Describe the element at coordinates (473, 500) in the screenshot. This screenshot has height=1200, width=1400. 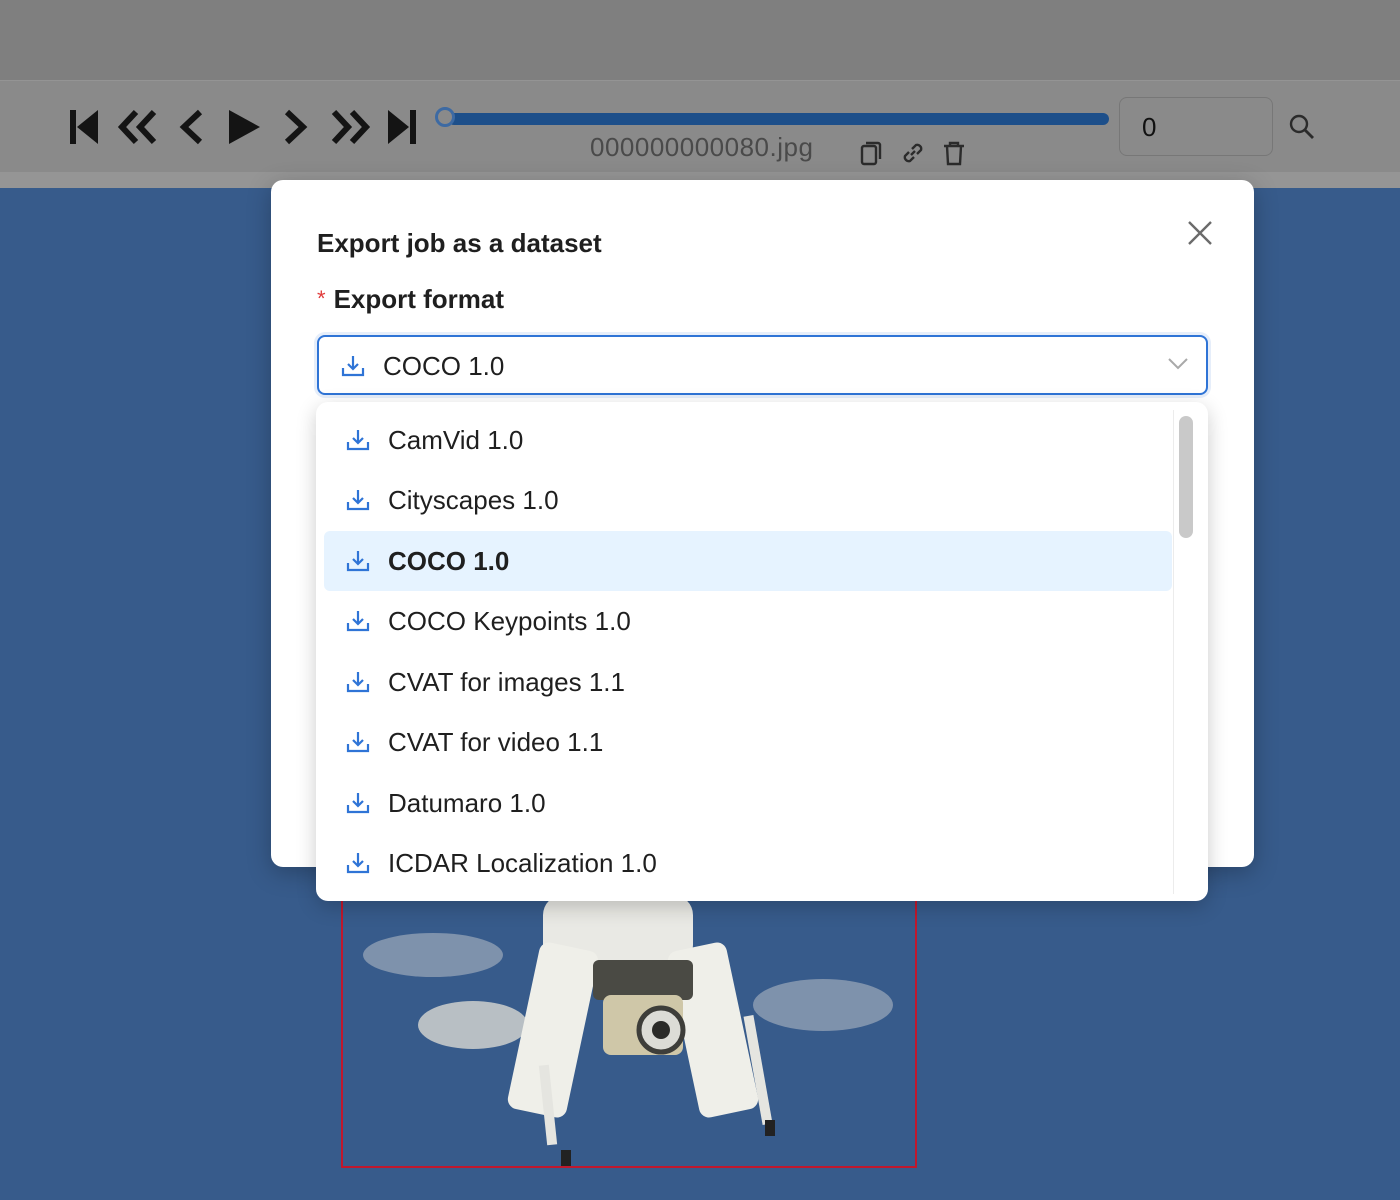
I see `option-label: Cityscapes 1.0` at that location.